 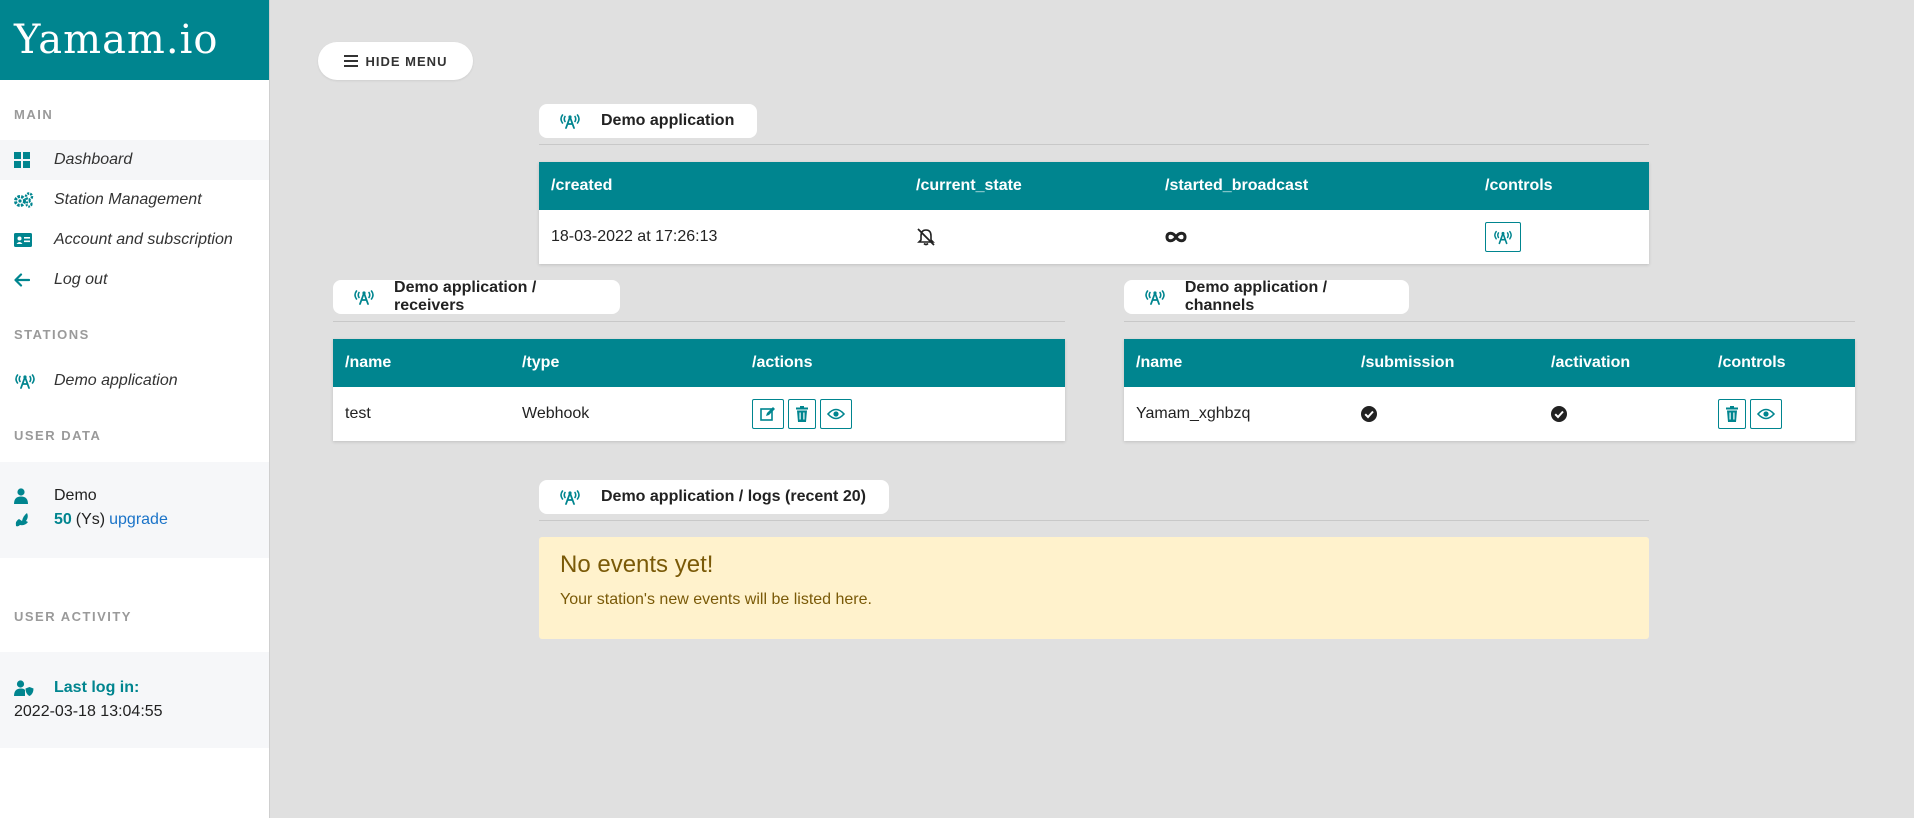 I want to click on station-panel-title: Demo application, so click(x=668, y=120).